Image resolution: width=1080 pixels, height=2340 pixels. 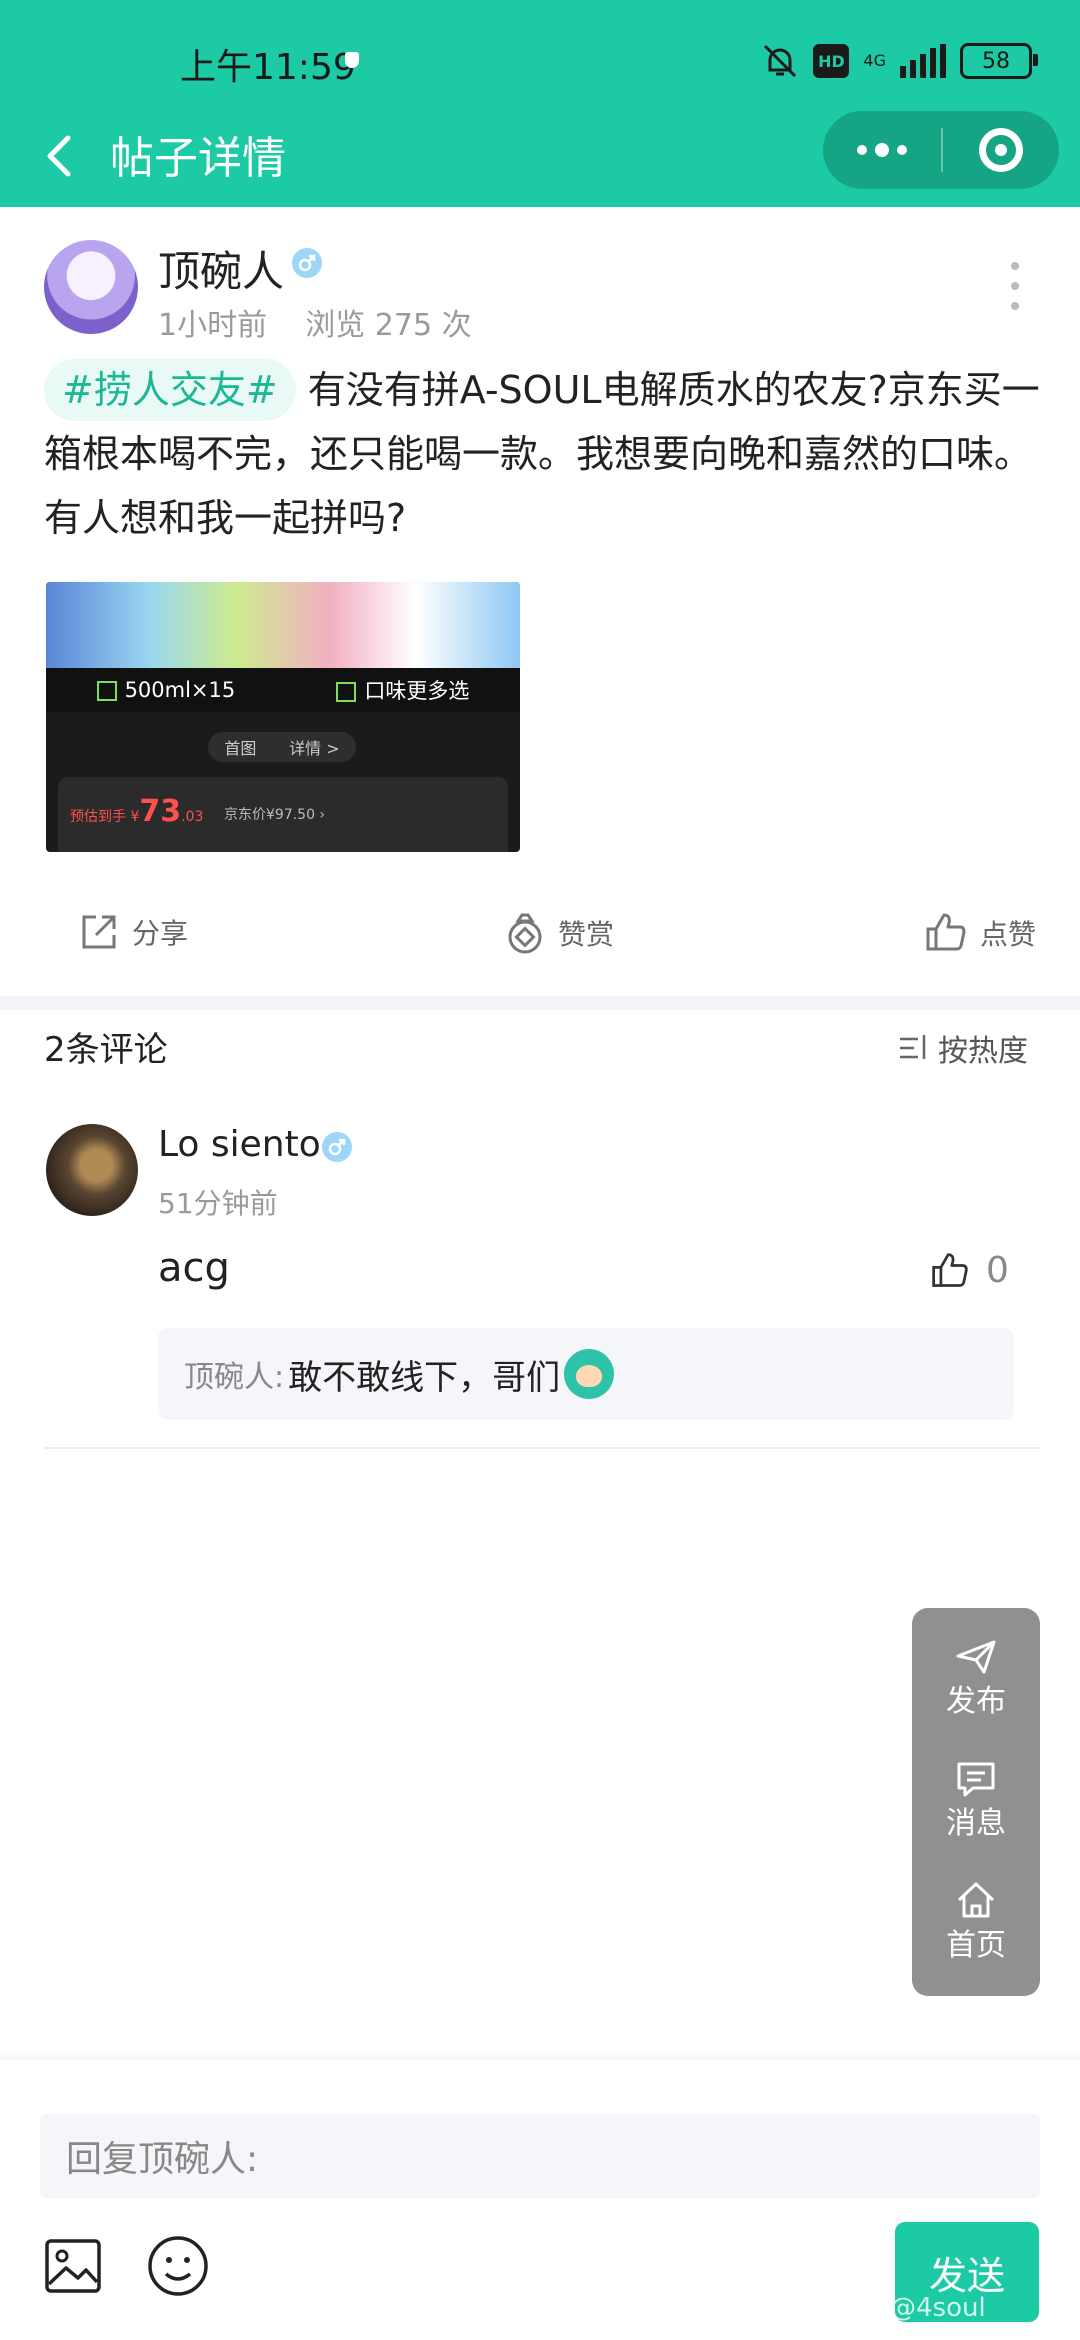 I want to click on emoji-icon, so click(x=178, y=2266).